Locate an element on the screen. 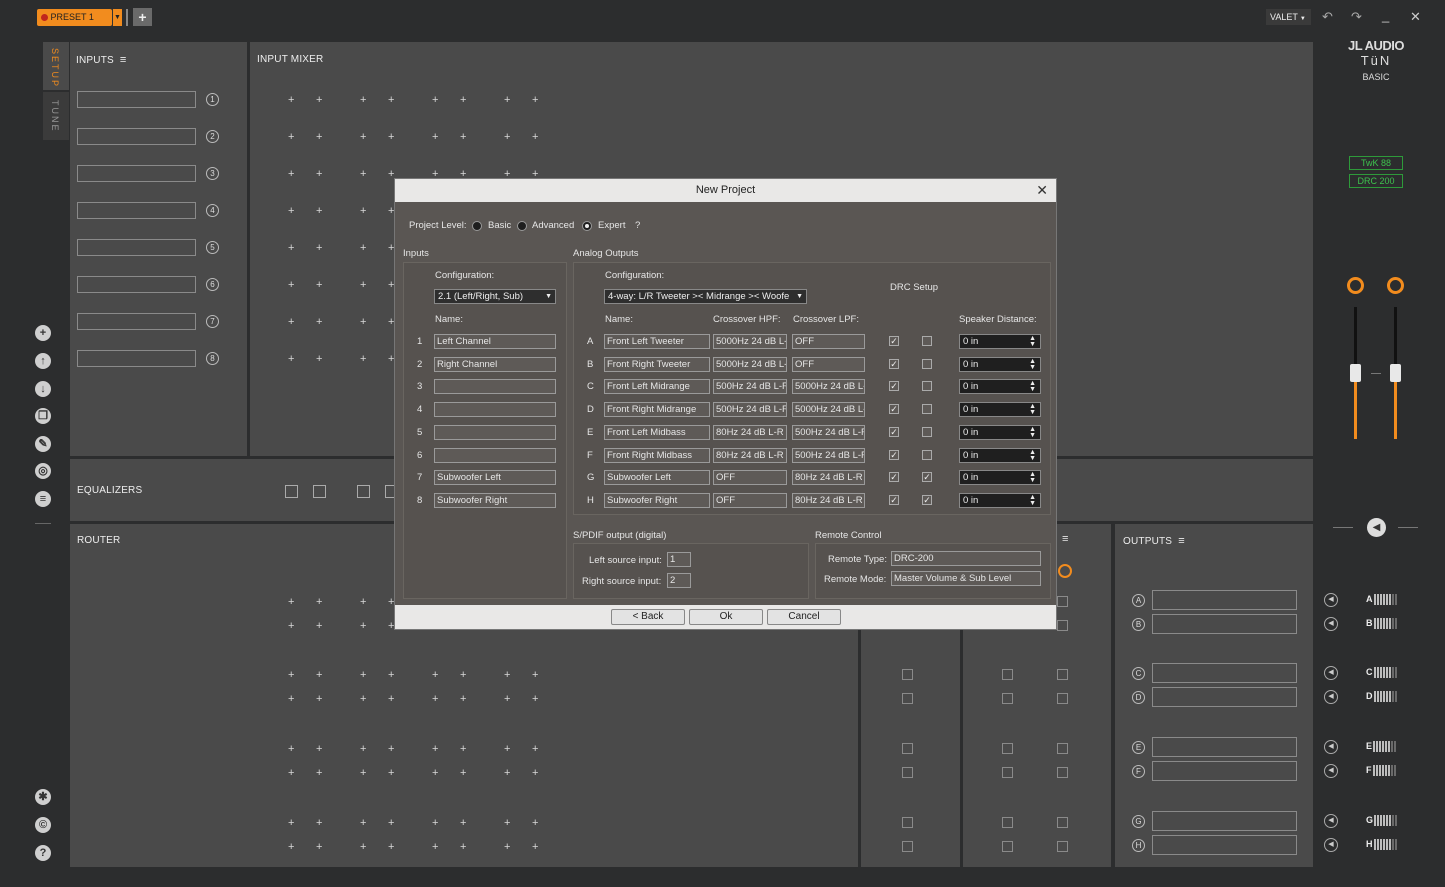 The height and width of the screenshot is (887, 1445). download-icon: ↓ is located at coordinates (43, 389).